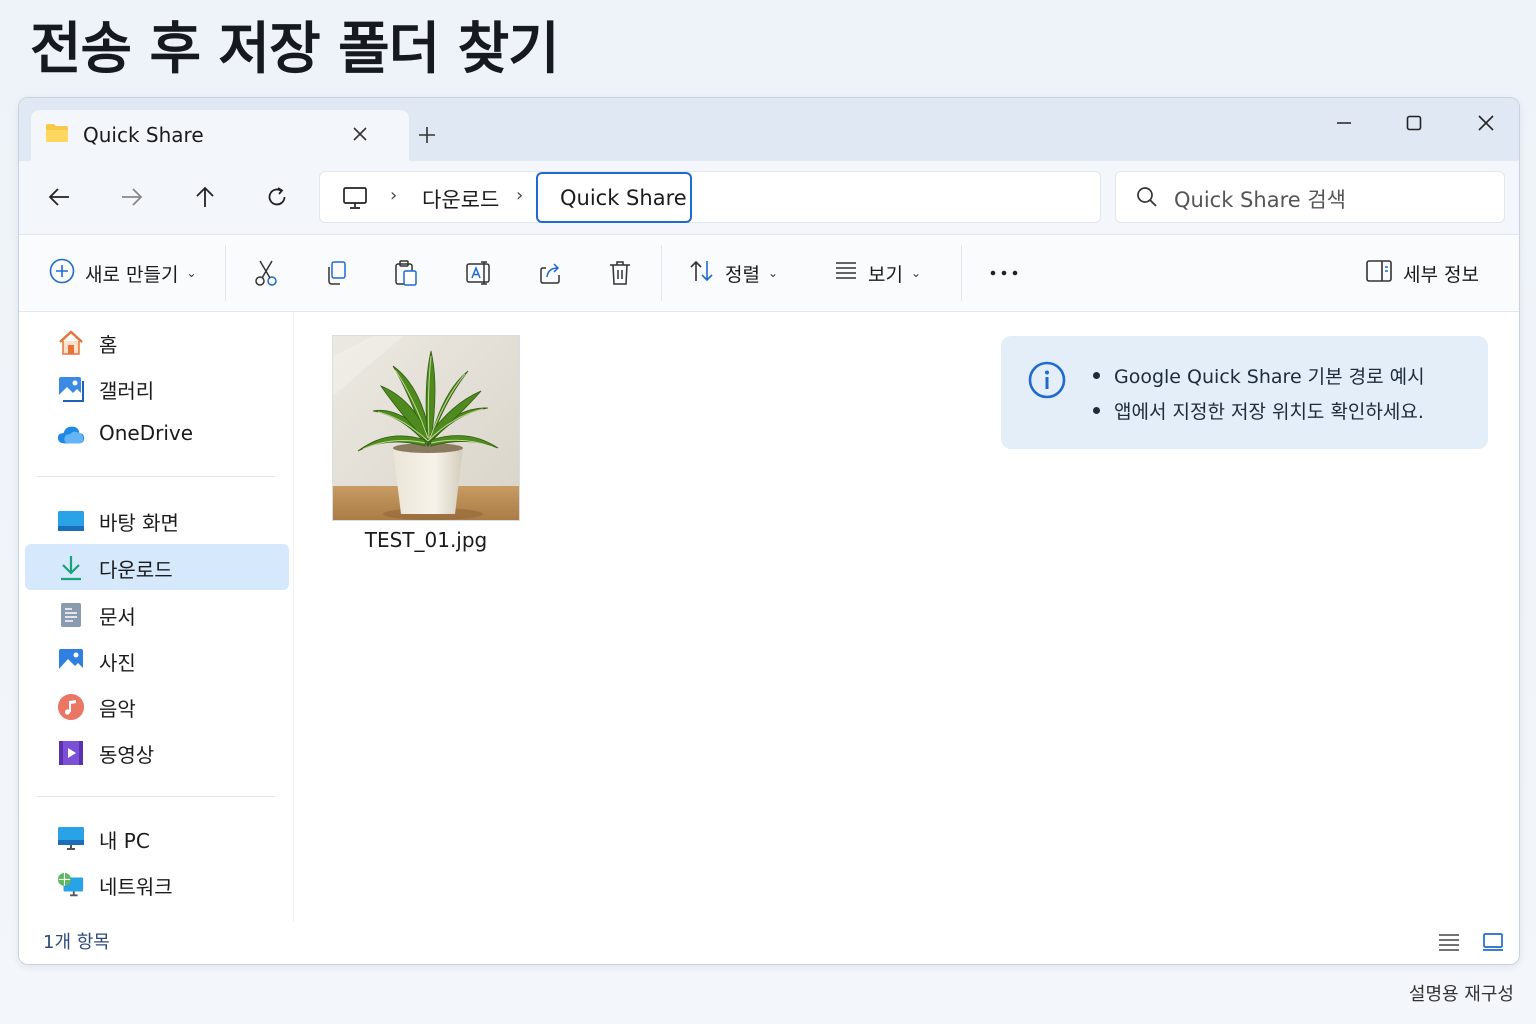 The image size is (1536, 1024). I want to click on delete-icon, so click(620, 273).